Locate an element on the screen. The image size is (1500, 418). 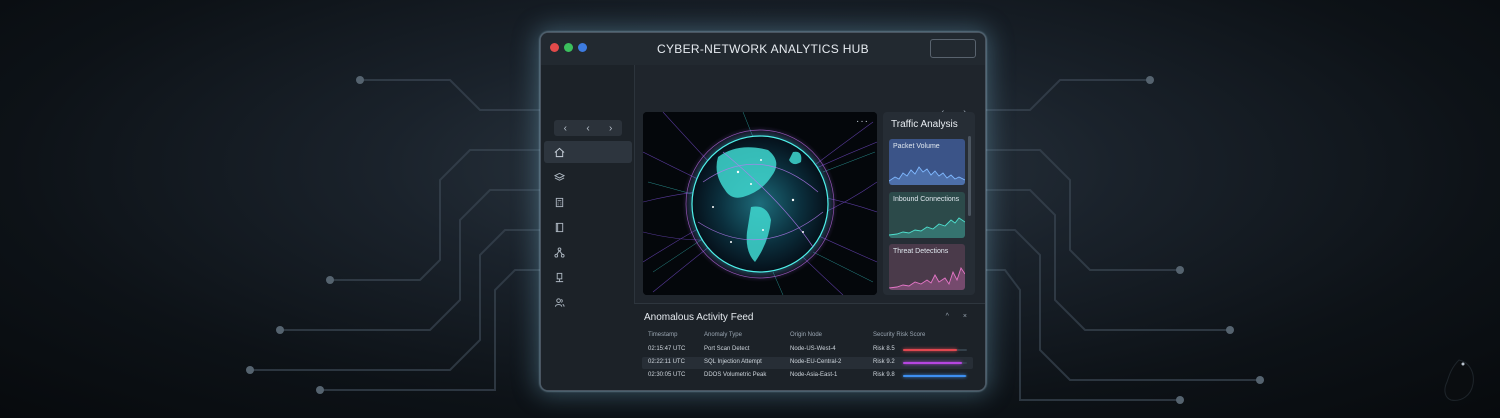
title-bar: CYBER-NETWORK ANALYTICS HUB is located at coordinates (763, 49).